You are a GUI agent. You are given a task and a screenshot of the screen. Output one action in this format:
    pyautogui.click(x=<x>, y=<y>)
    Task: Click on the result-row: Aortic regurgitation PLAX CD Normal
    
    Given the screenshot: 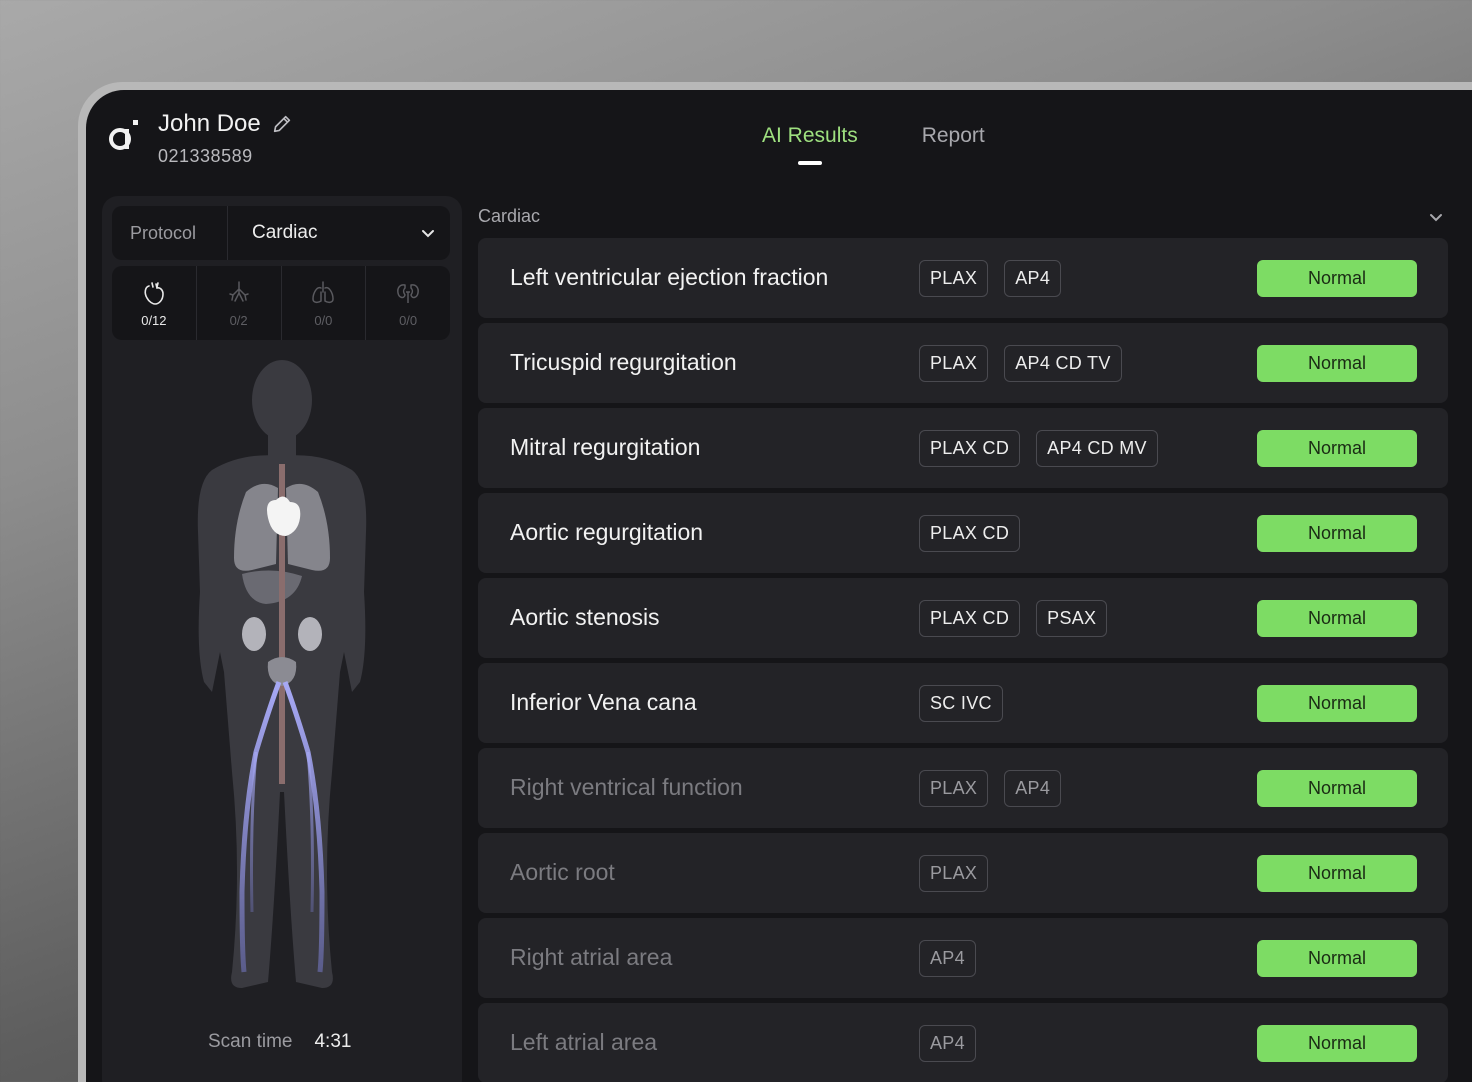 What is the action you would take?
    pyautogui.click(x=963, y=533)
    